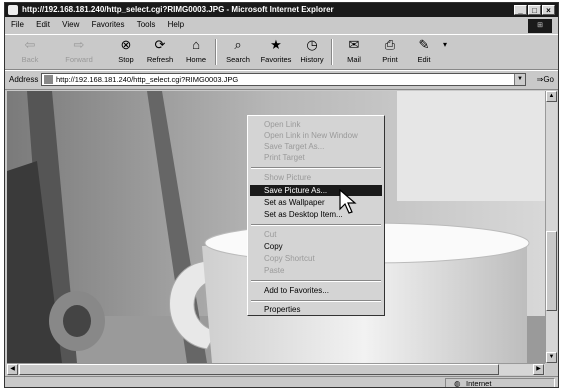 The image size is (565, 392). Describe the element at coordinates (160, 44) in the screenshot. I see `refresh-icon: ⟳` at that location.